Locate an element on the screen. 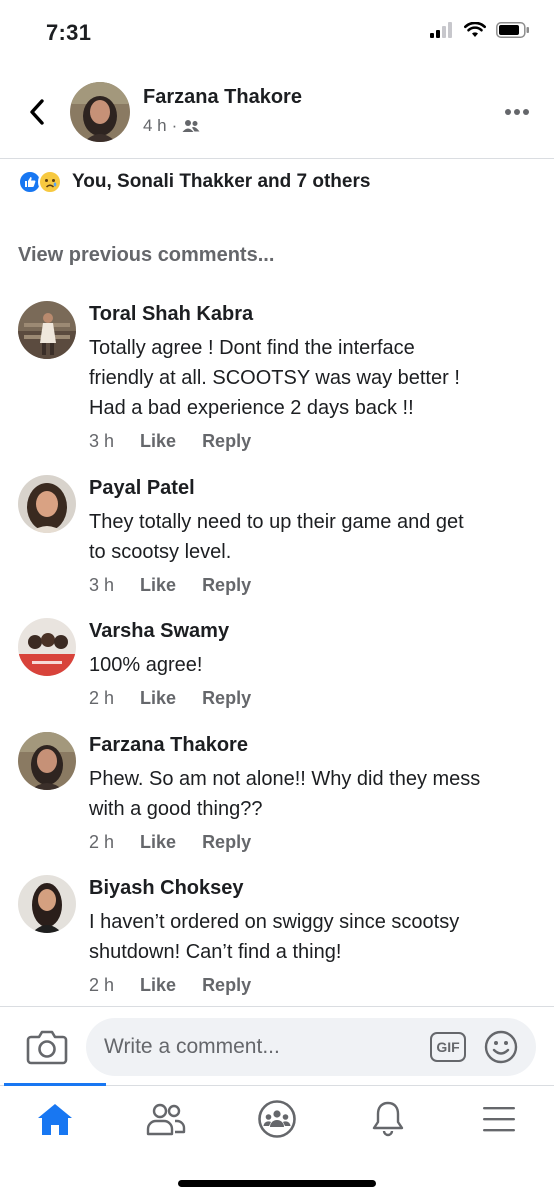 Image resolution: width=554 pixels, height=1200 pixels. back-button is located at coordinates (37, 112).